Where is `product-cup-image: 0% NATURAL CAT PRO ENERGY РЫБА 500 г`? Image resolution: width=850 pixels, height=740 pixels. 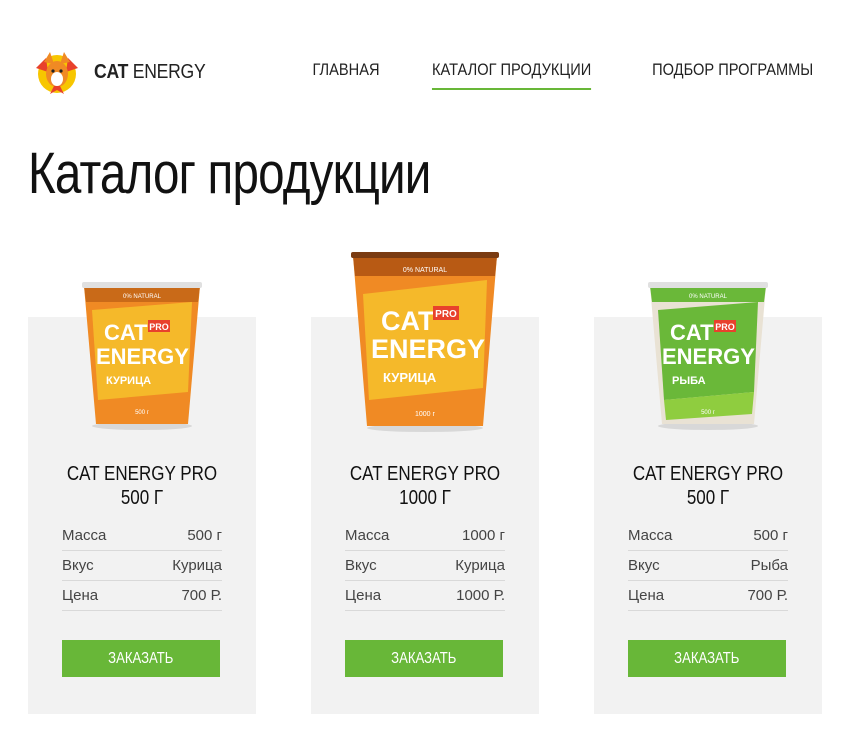 product-cup-image: 0% NATURAL CAT PRO ENERGY РЫБА 500 г is located at coordinates (708, 356).